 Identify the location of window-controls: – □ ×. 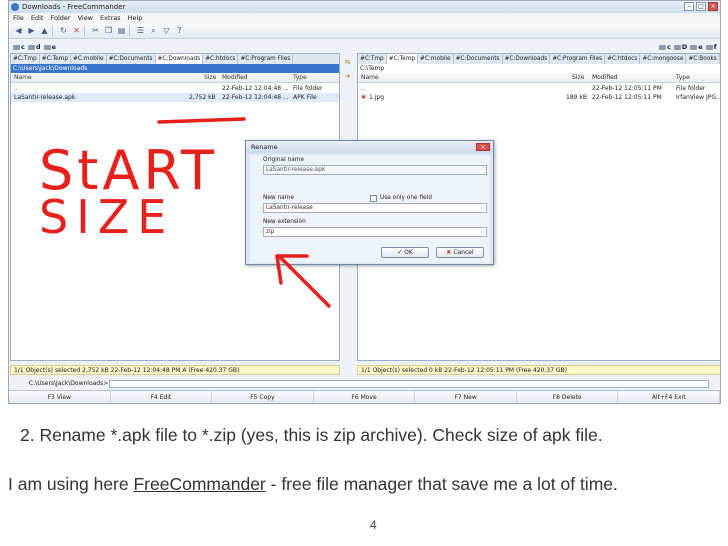
(701, 6).